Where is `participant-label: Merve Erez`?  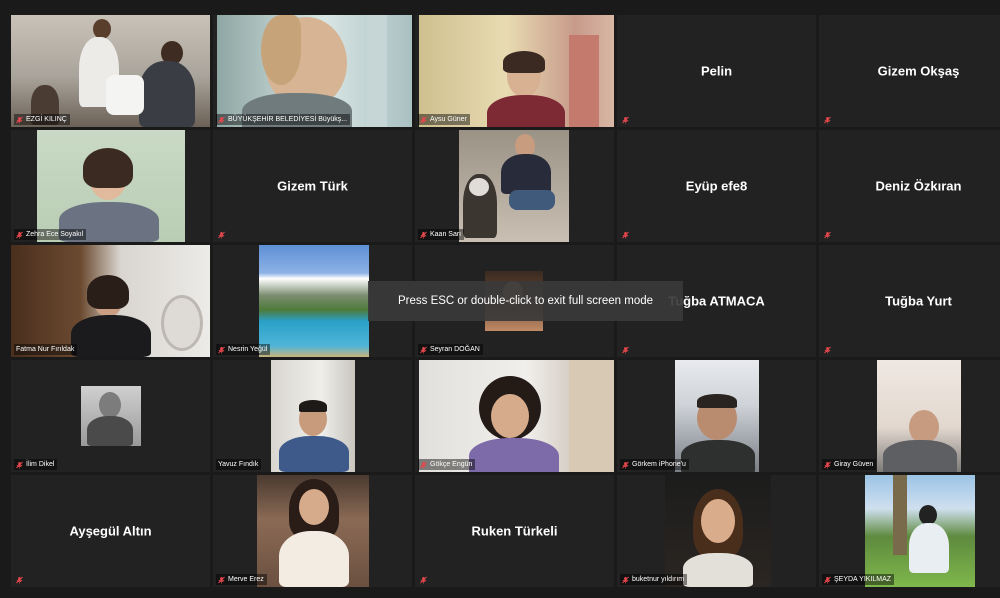 participant-label: Merve Erez is located at coordinates (241, 579).